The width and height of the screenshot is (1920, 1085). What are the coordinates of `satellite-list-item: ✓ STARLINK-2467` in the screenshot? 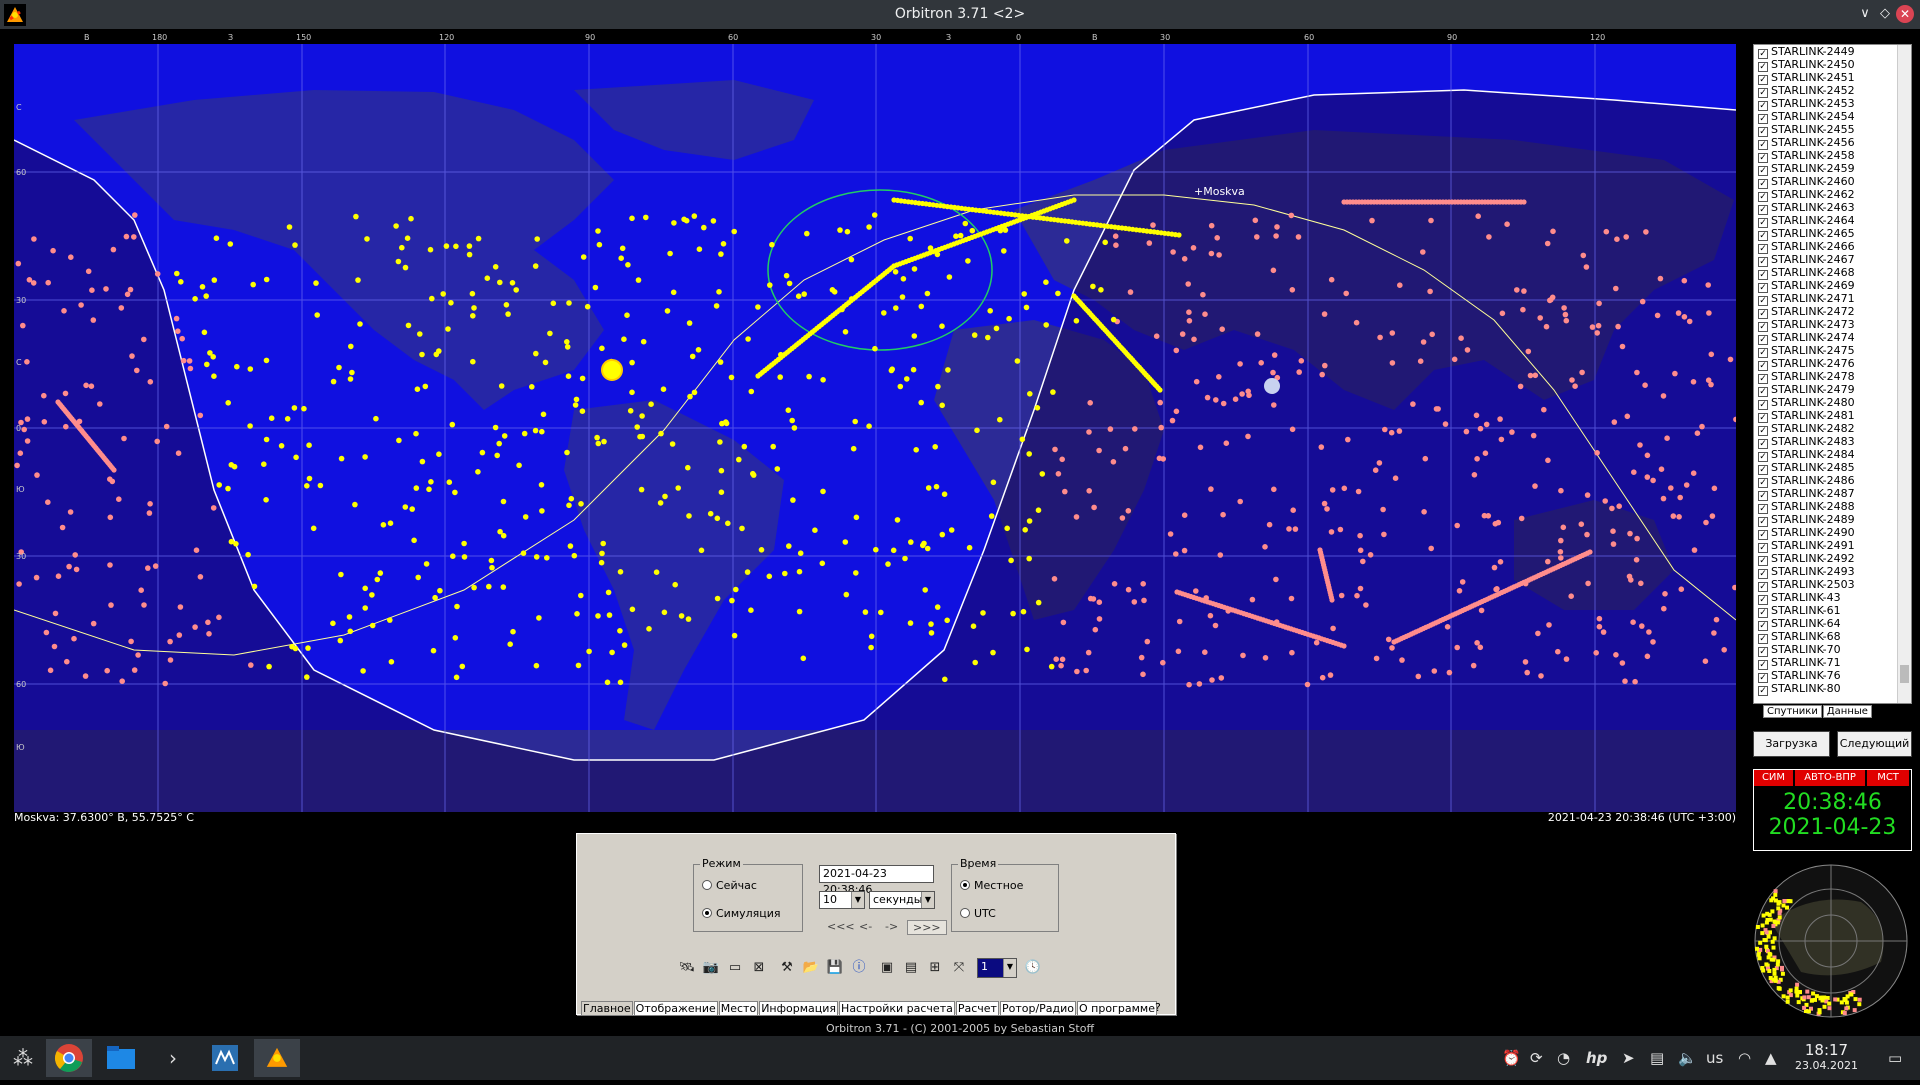 It's located at (1832, 260).